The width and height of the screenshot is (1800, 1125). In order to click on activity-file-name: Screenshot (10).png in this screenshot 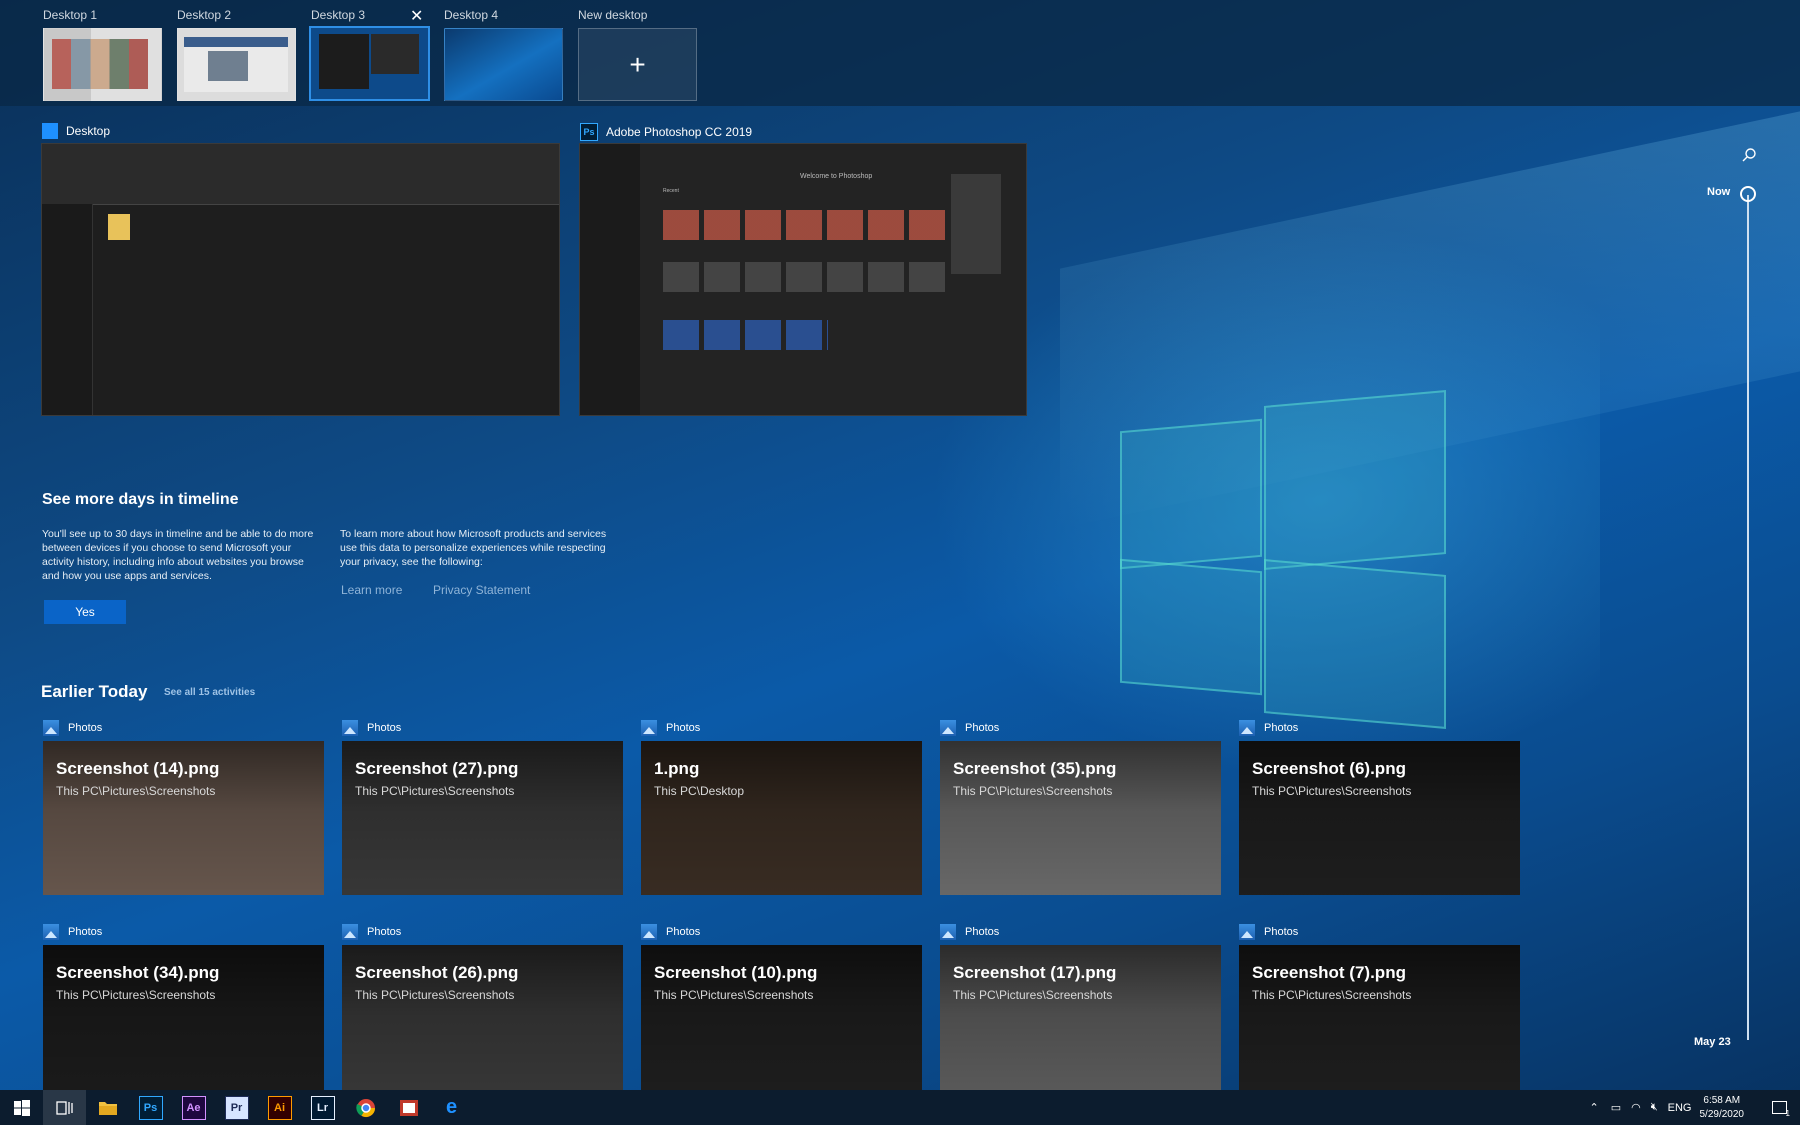, I will do `click(736, 972)`.